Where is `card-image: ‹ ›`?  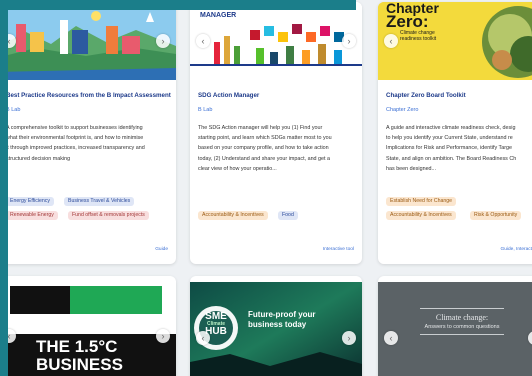 card-image: ‹ › is located at coordinates (88, 41).